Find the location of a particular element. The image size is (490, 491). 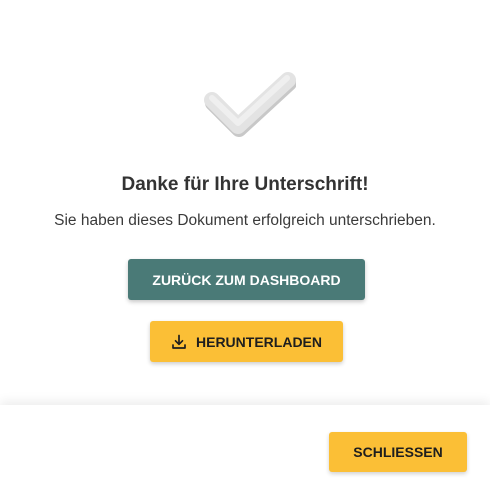

close-button-label: SCHLIESSEN is located at coordinates (398, 452).